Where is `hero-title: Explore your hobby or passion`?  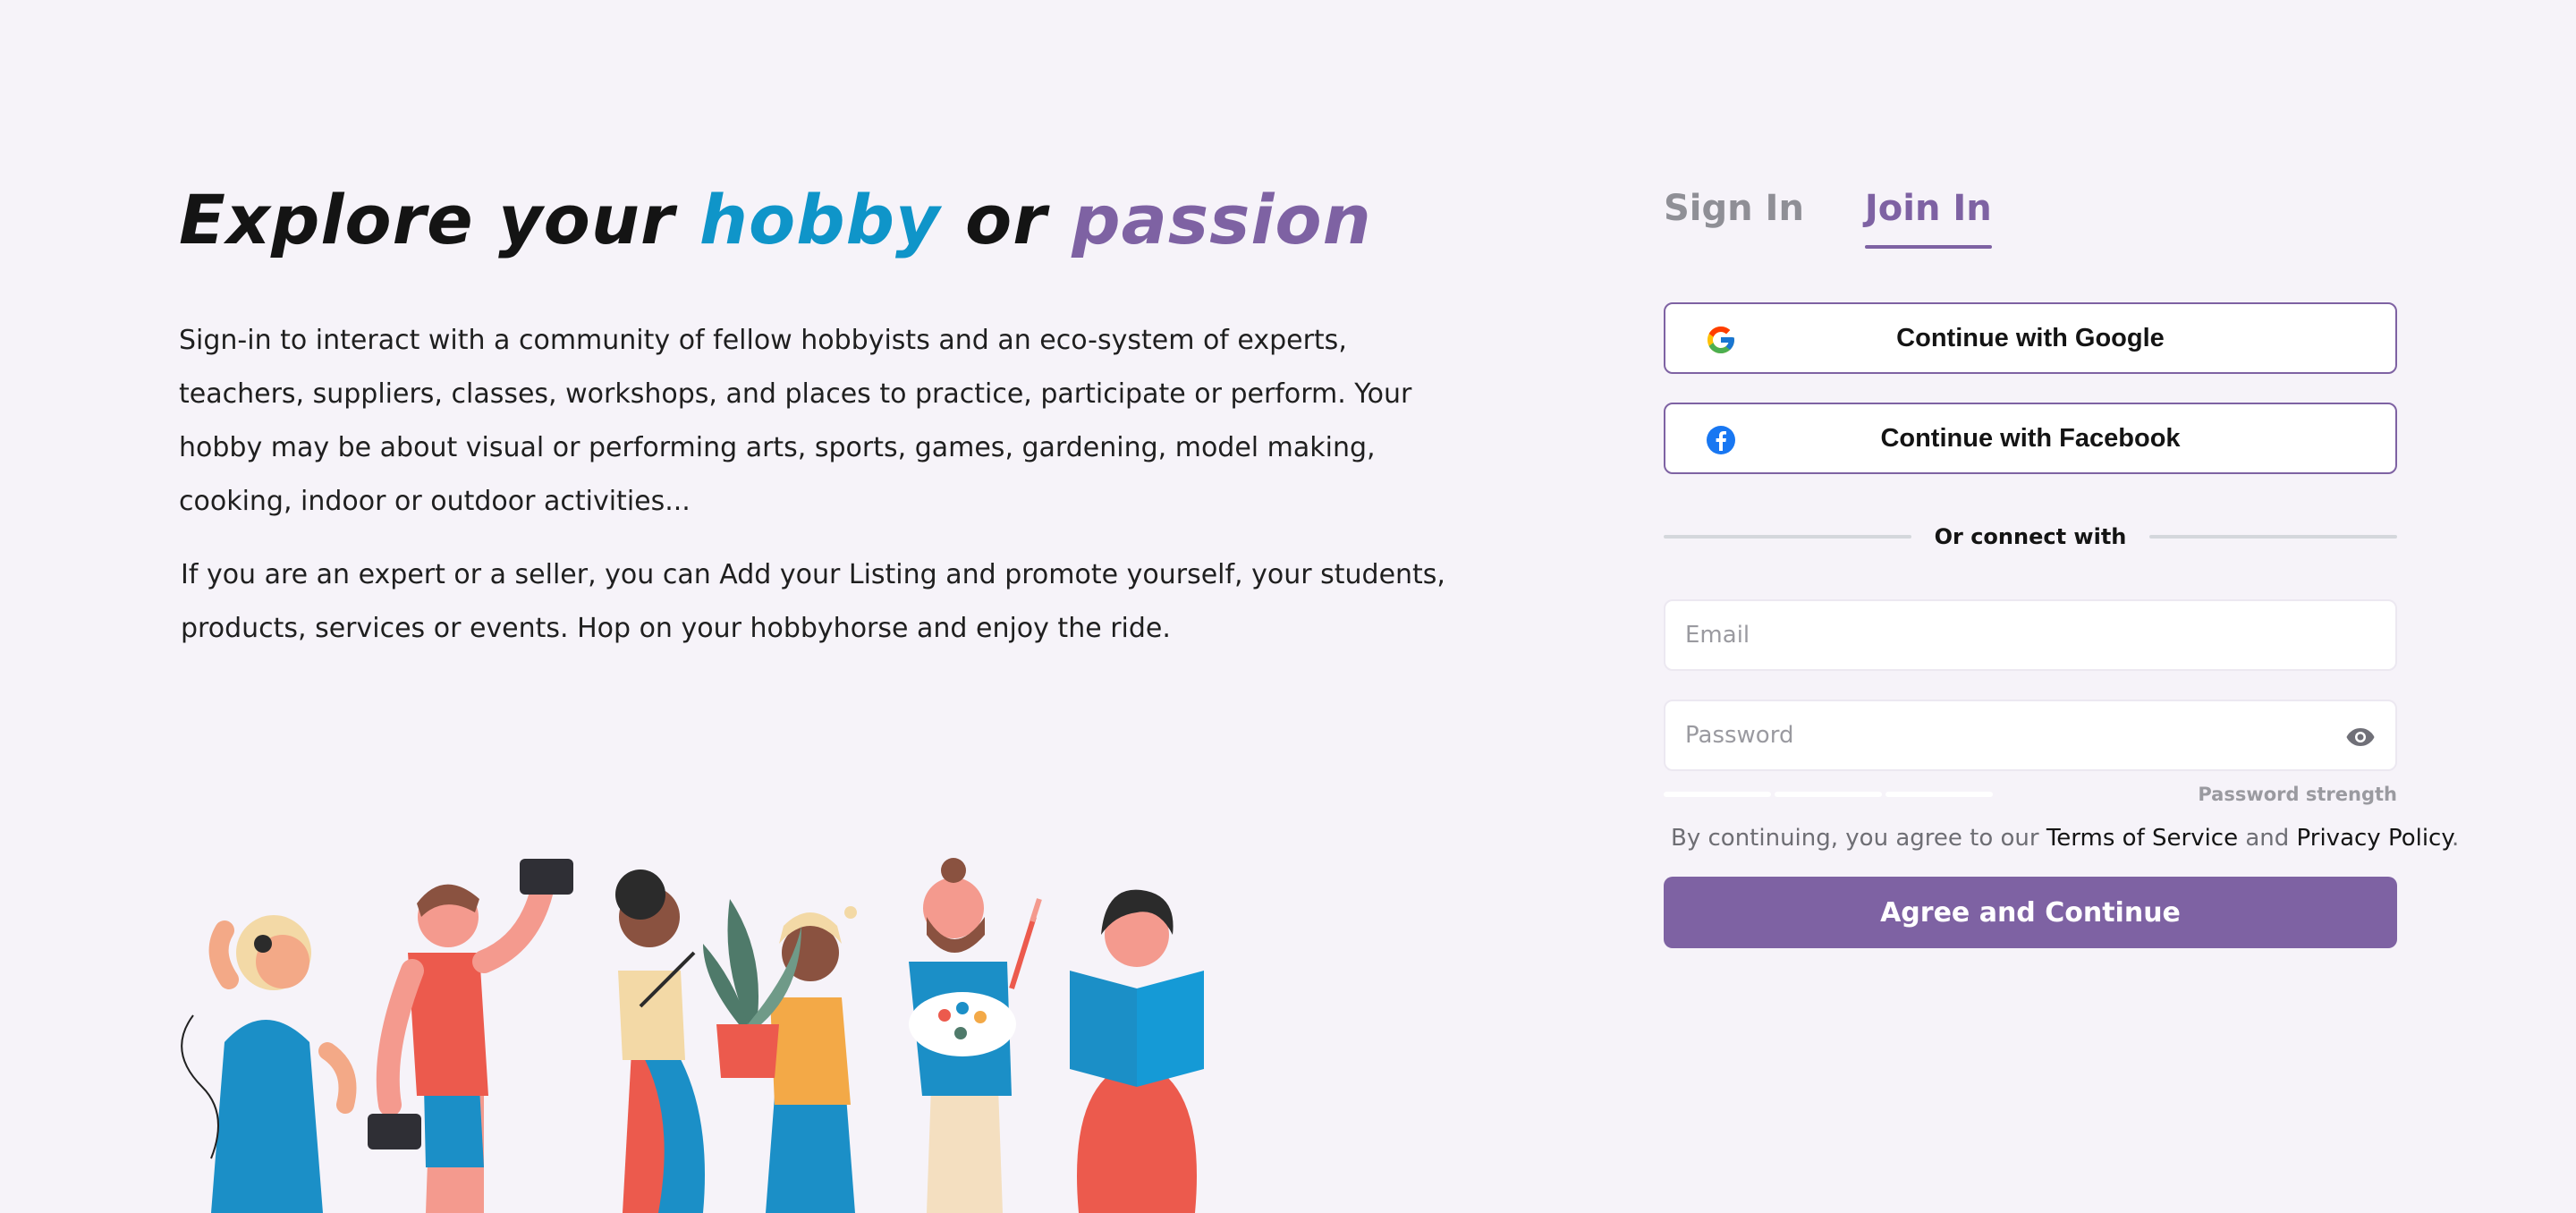 hero-title: Explore your hobby or passion is located at coordinates (823, 219).